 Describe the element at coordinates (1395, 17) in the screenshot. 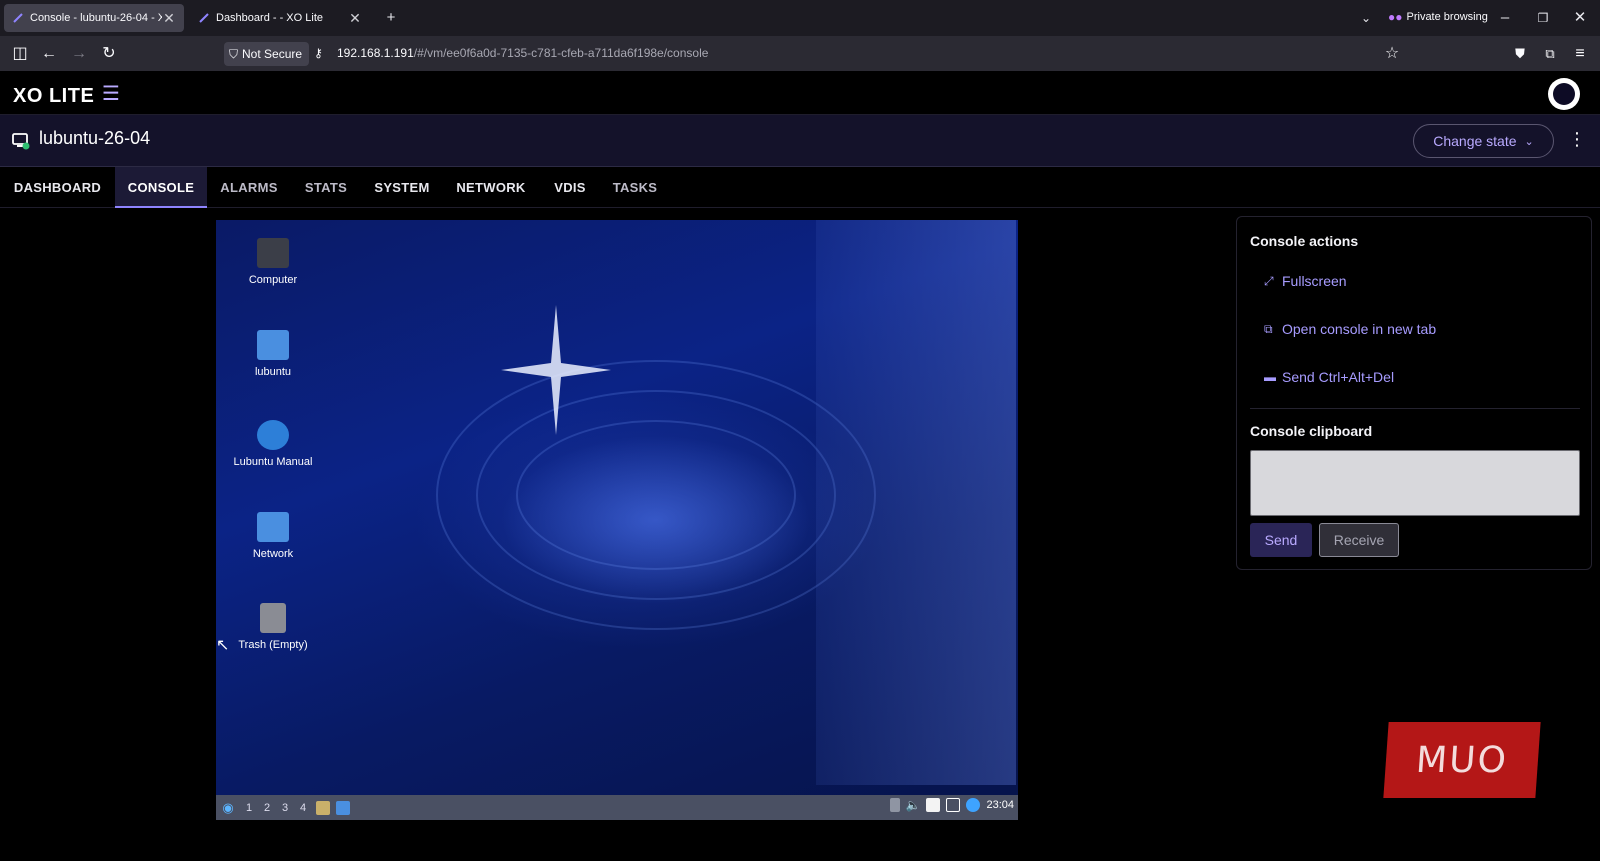

I see `private-mask-icon: ●●` at that location.